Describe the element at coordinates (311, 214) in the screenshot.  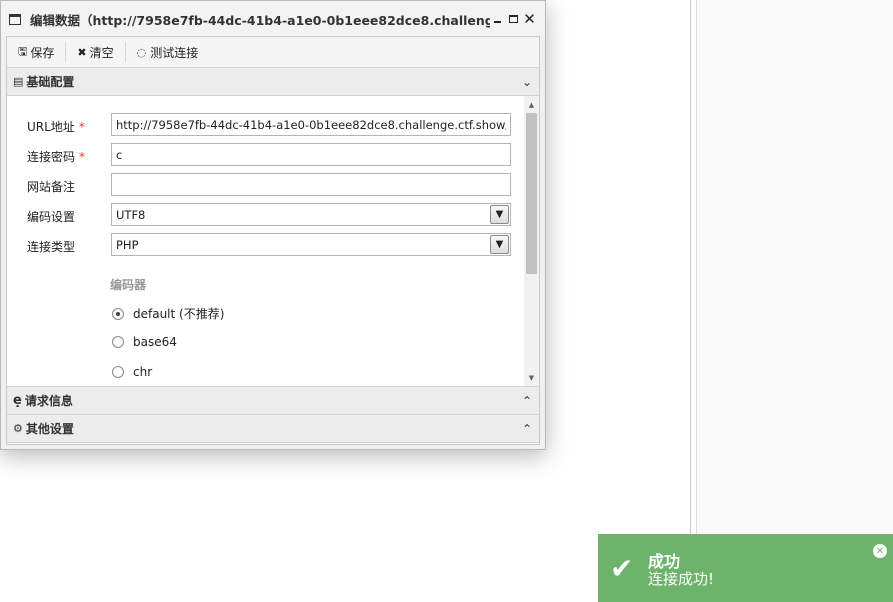
I see `encoding-select: UTF8 ▼` at that location.